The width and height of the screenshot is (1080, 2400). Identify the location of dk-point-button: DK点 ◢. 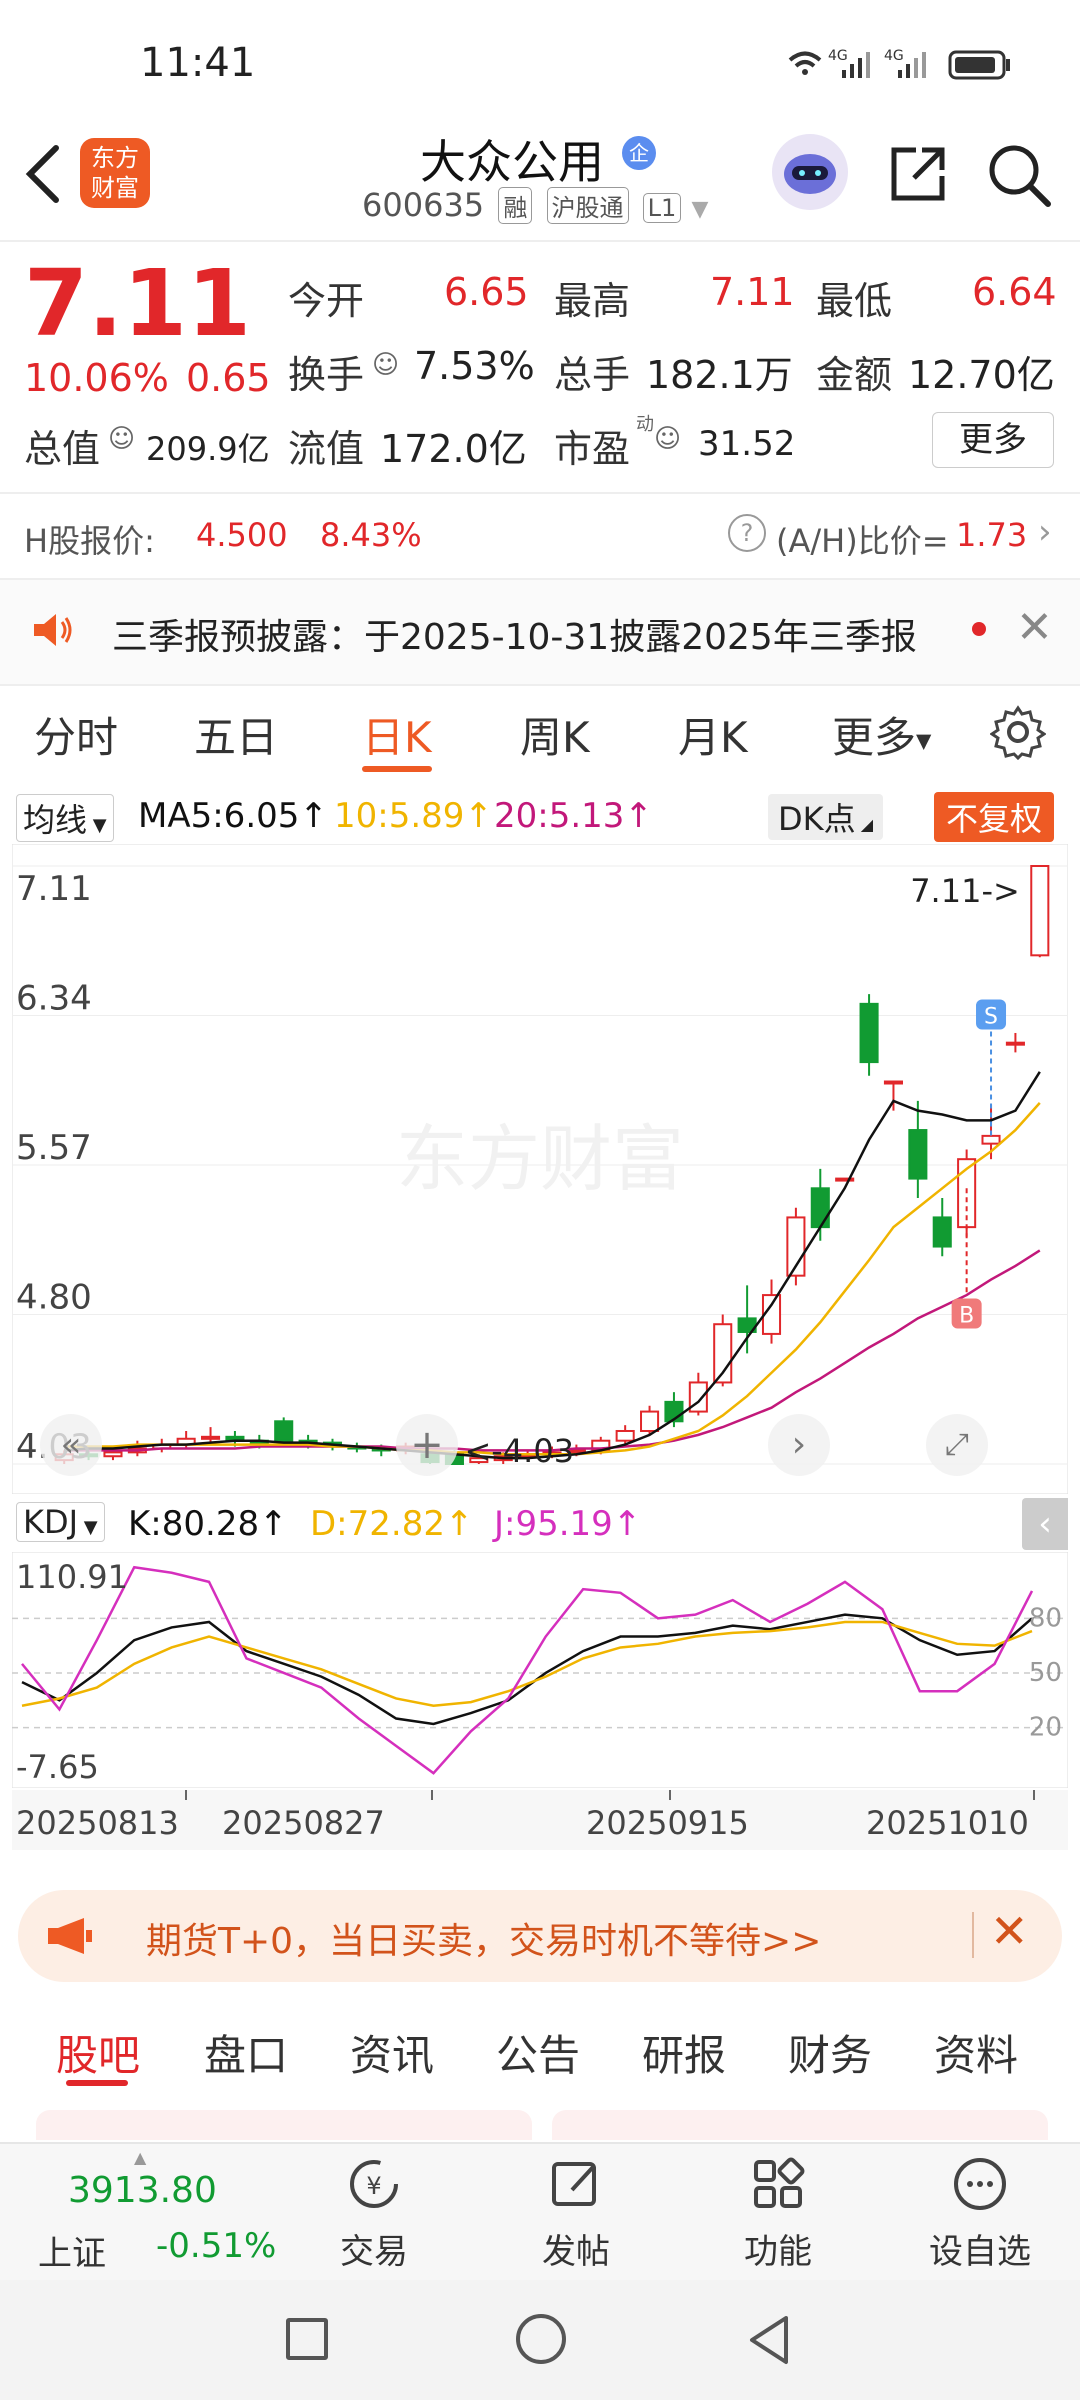
(826, 817).